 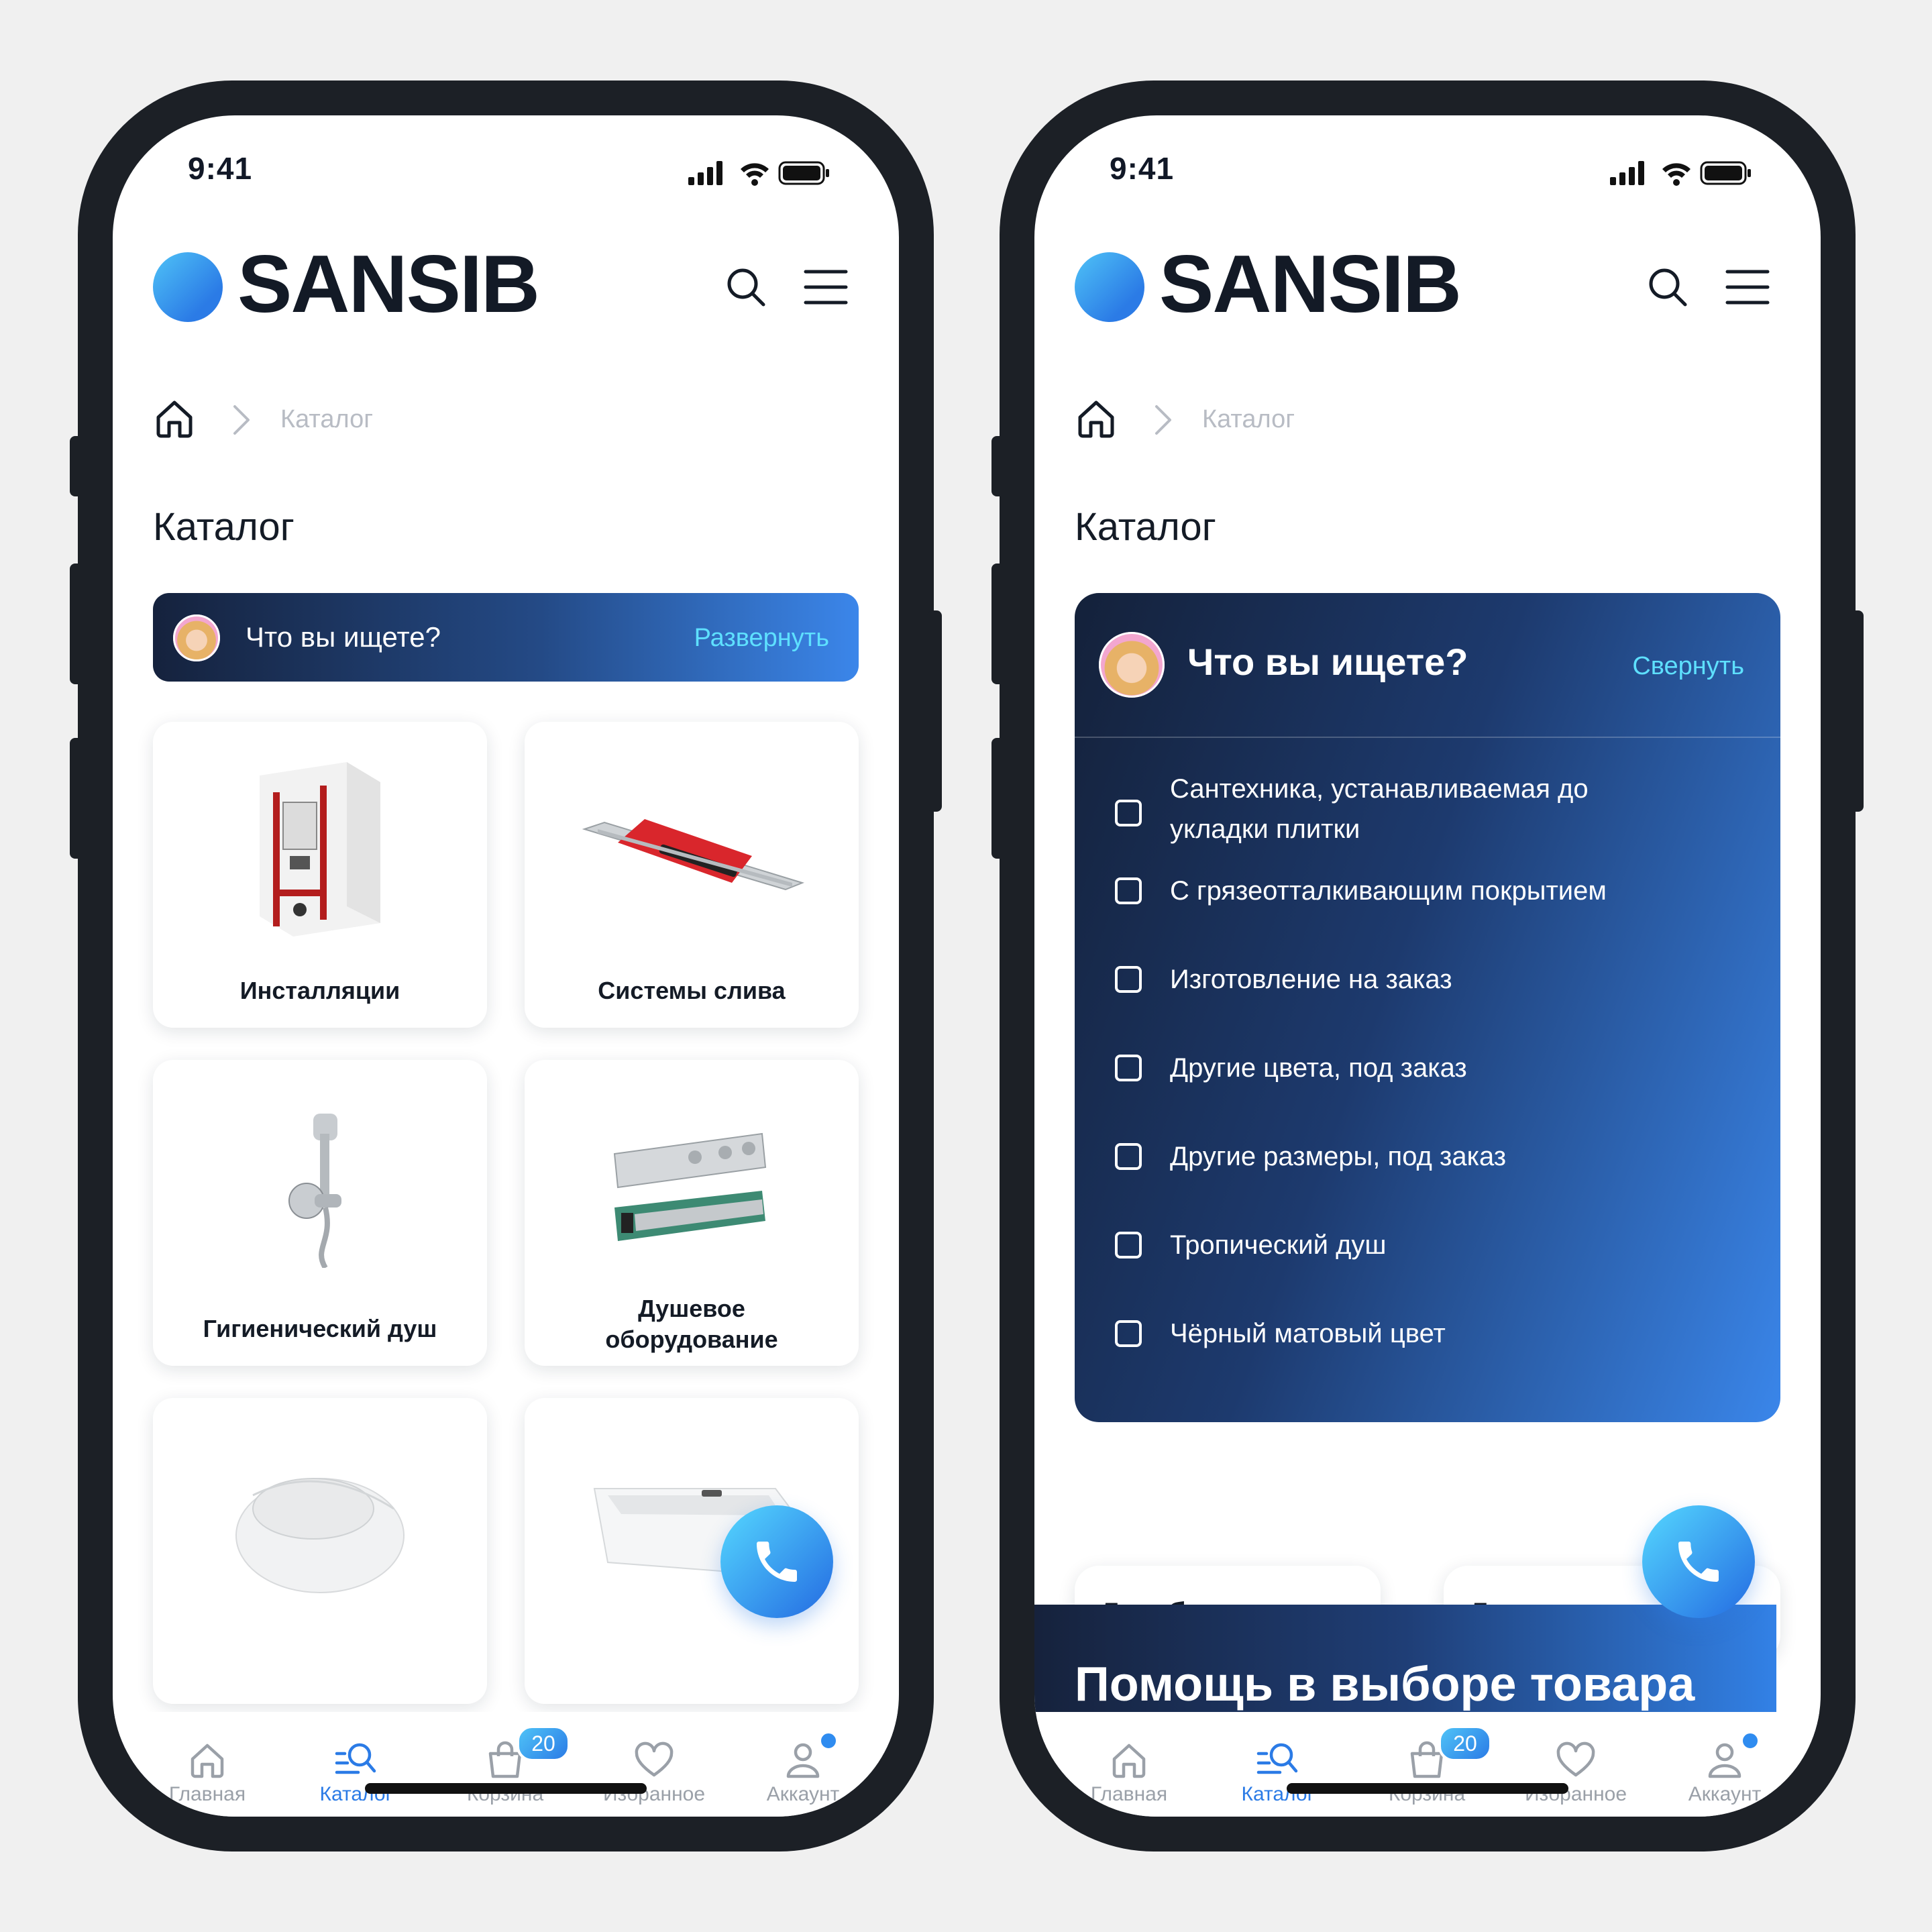 What do you see at coordinates (1437, 1252) in the screenshot?
I see `filter-option: Тропический душ` at bounding box center [1437, 1252].